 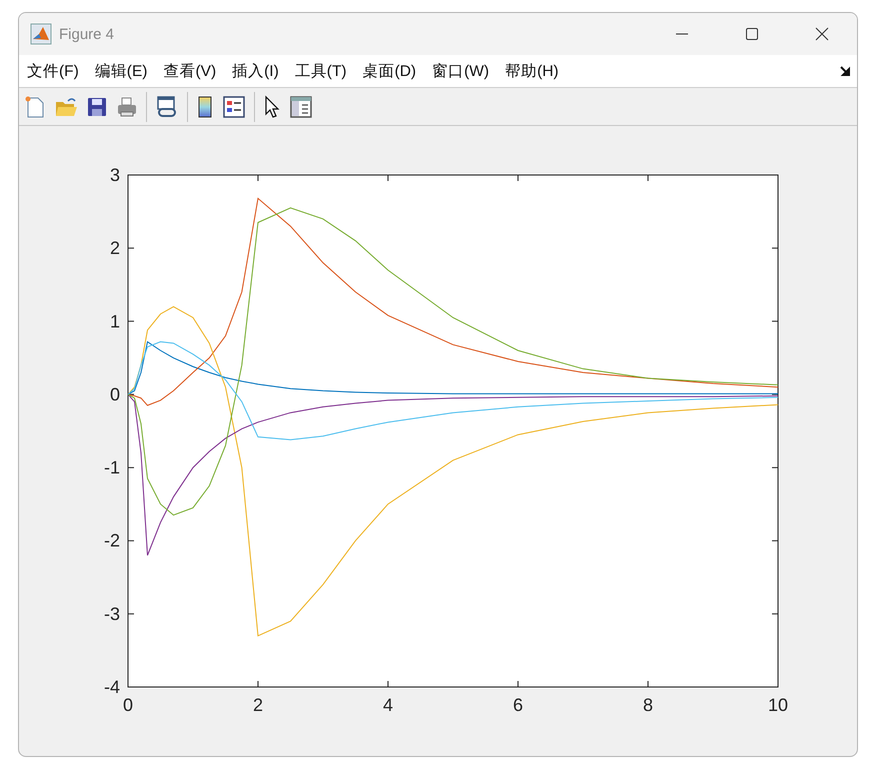 What do you see at coordinates (86, 34) in the screenshot?
I see `window-title: Figure 4` at bounding box center [86, 34].